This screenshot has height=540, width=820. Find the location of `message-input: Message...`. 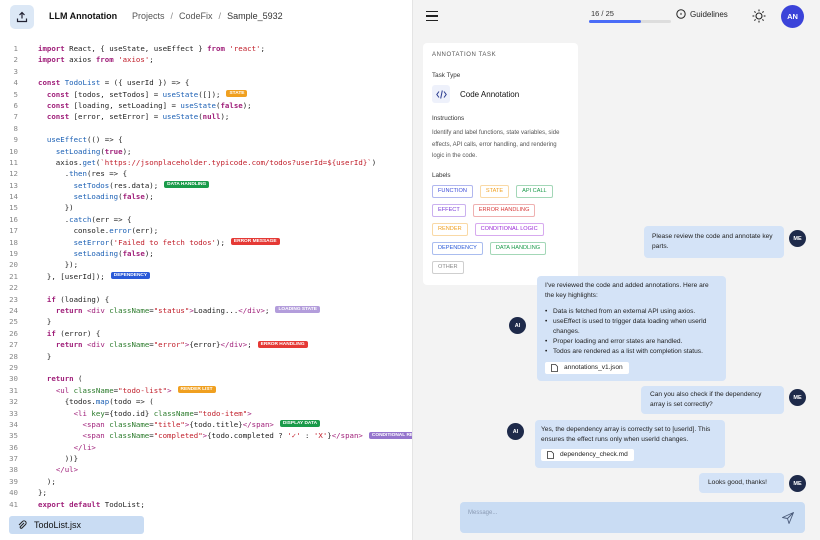

message-input: Message... is located at coordinates (482, 513).